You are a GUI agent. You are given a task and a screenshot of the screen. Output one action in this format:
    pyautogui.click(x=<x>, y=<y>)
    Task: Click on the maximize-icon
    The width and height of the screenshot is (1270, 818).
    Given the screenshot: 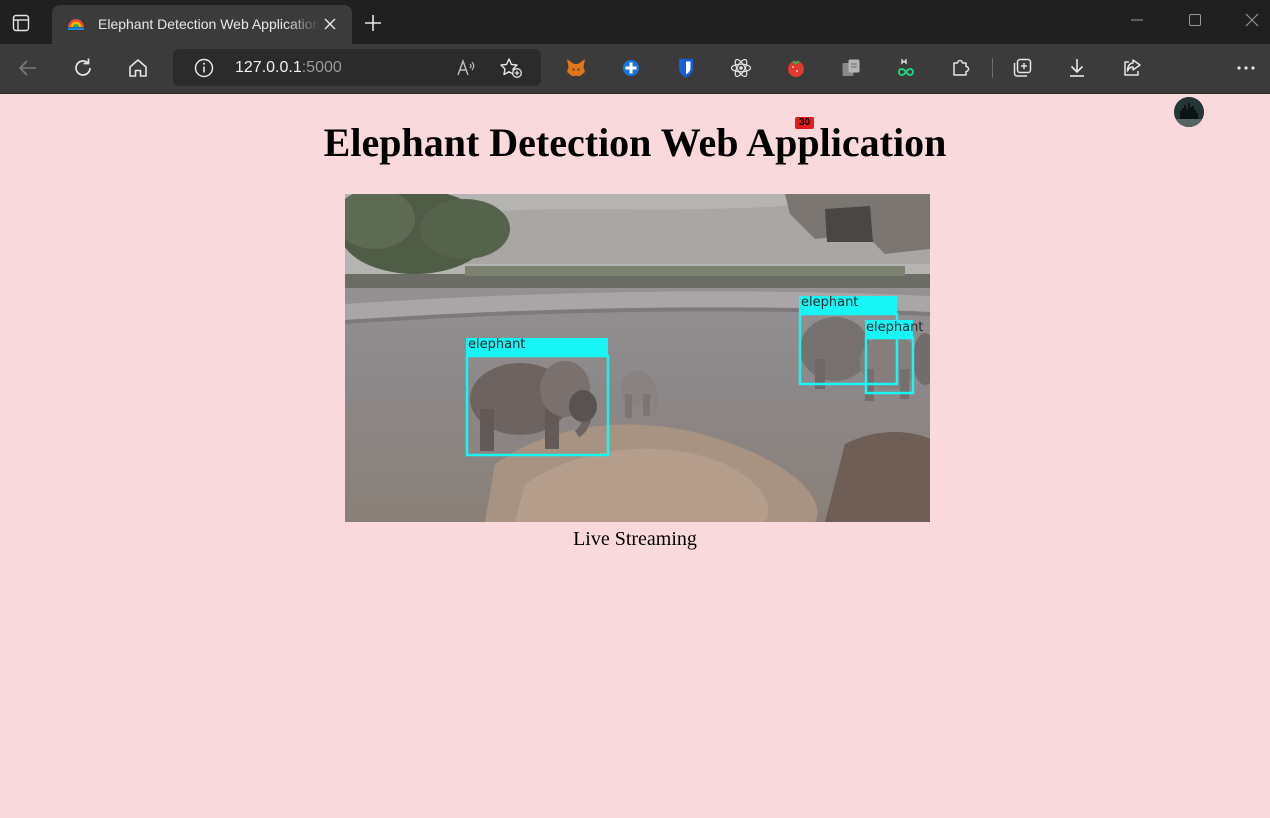 What is the action you would take?
    pyautogui.click(x=1195, y=20)
    